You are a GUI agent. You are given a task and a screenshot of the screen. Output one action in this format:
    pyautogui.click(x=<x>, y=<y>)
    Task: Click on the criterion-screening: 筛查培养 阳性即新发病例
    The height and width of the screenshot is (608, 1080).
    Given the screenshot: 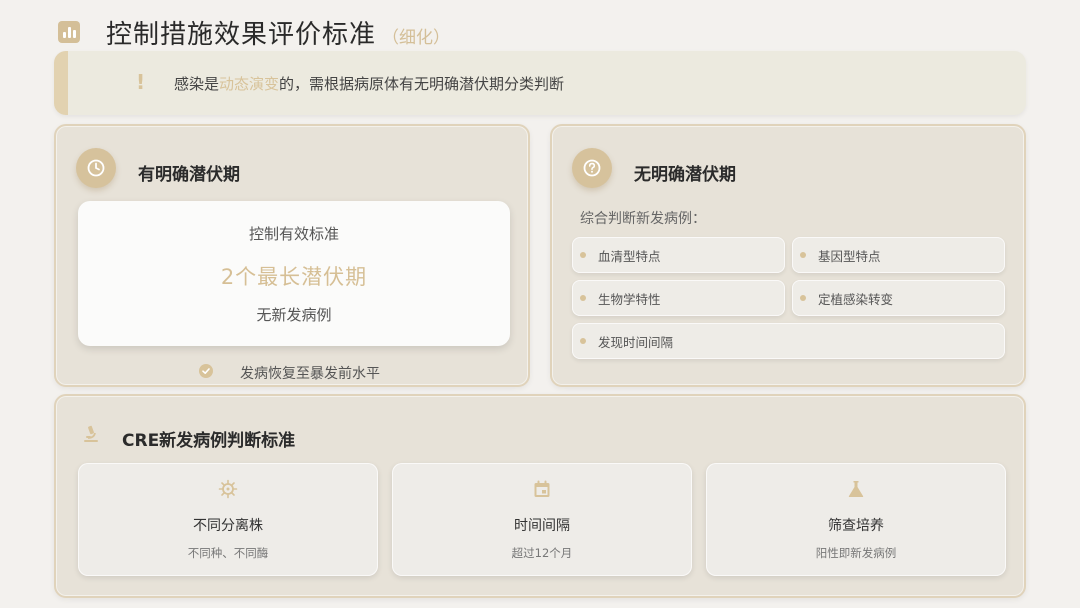 What is the action you would take?
    pyautogui.click(x=856, y=519)
    